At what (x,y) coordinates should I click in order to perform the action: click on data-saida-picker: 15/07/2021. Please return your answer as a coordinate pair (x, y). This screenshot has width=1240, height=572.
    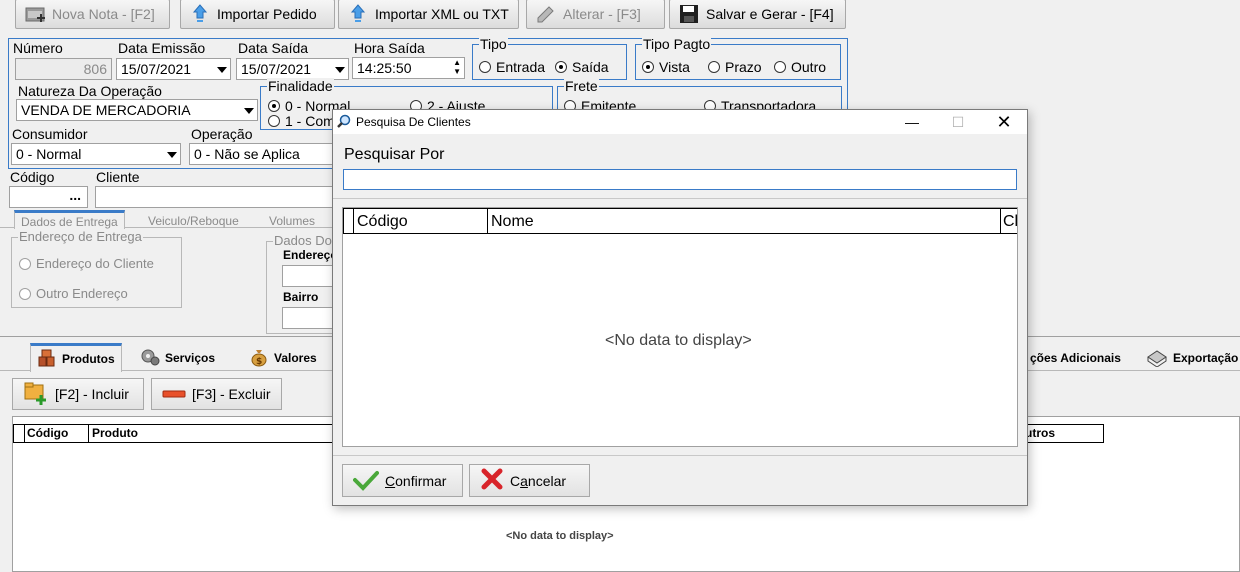
    Looking at the image, I should click on (292, 69).